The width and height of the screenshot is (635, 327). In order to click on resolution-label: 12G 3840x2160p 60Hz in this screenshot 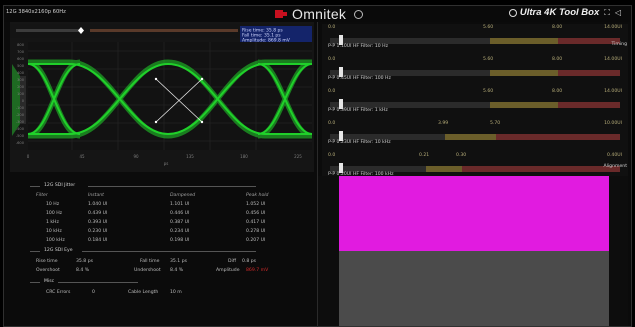, I will do `click(36, 12)`.